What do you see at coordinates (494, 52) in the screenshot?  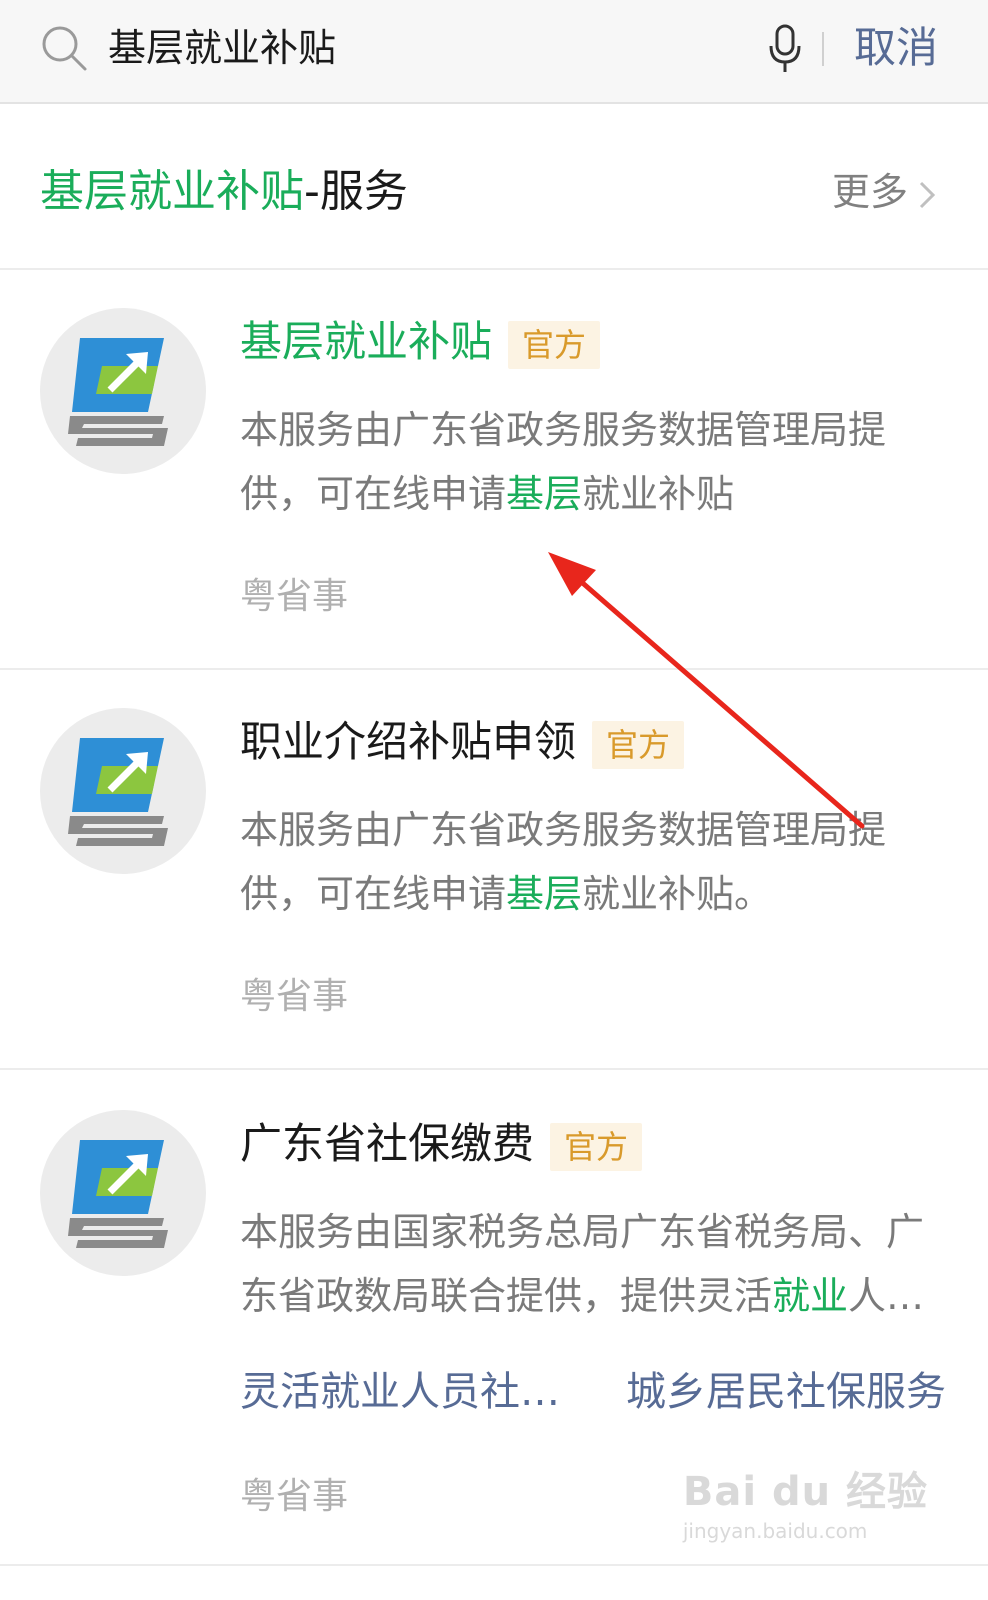 I see `search-bar: 基层就业补贴 取消` at bounding box center [494, 52].